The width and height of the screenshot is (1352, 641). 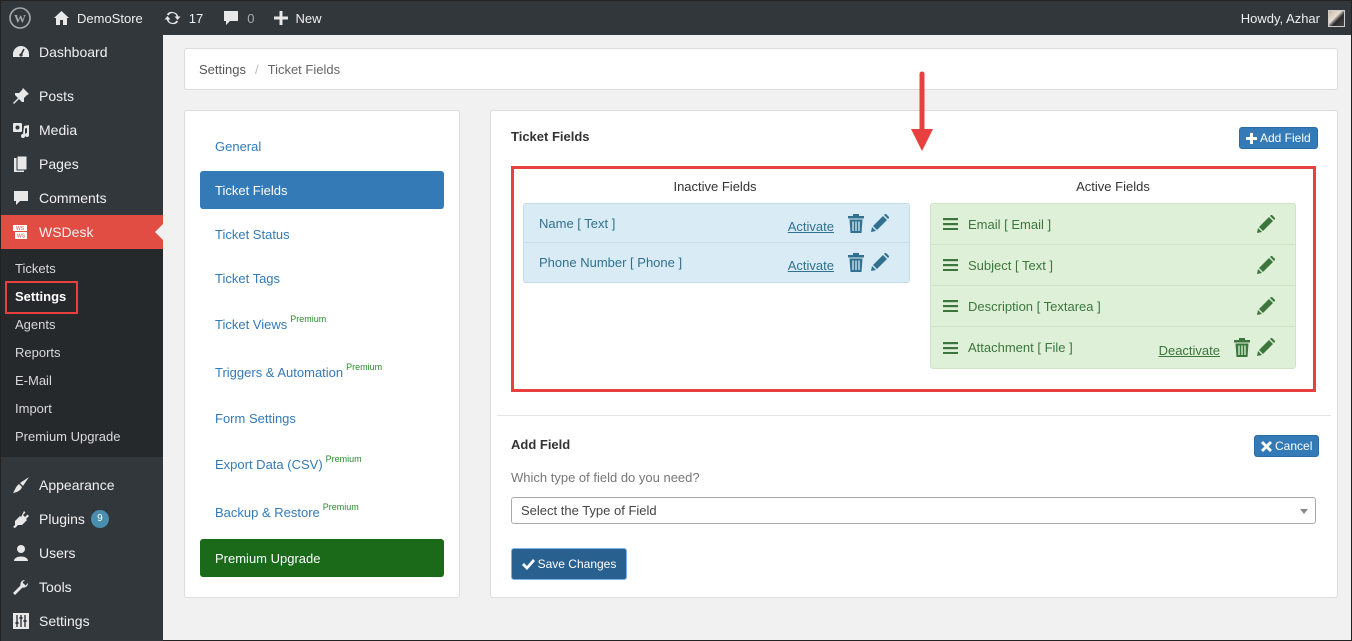 I want to click on nav-label: General, so click(x=238, y=146).